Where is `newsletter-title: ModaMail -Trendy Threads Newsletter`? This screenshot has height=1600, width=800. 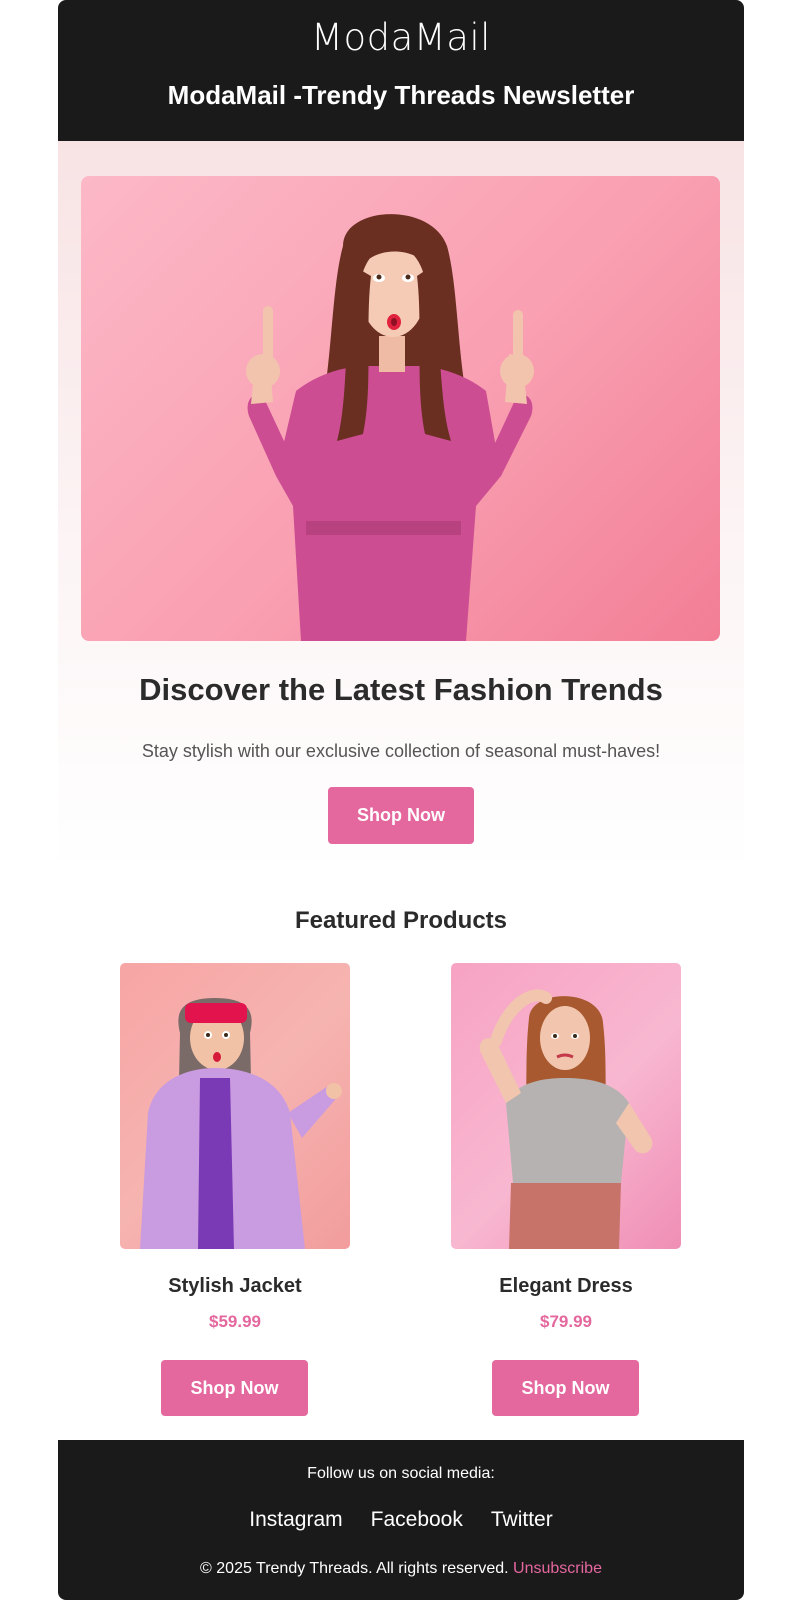 newsletter-title: ModaMail -Trendy Threads Newsletter is located at coordinates (401, 95).